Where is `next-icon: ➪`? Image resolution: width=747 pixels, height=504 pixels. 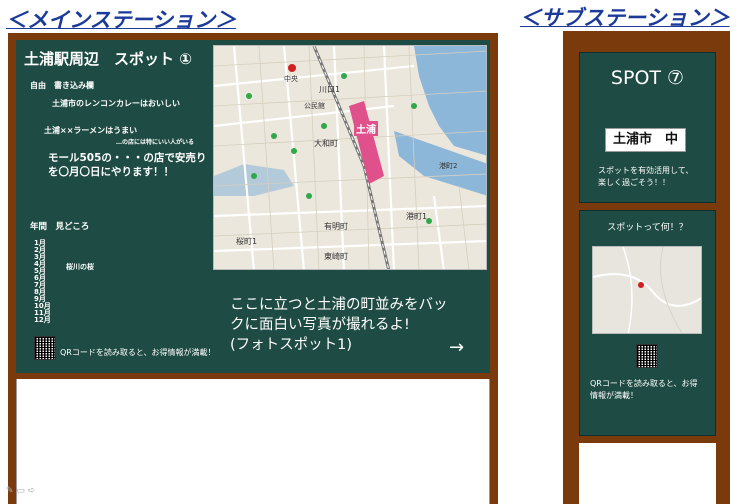 next-icon: ➪ is located at coordinates (32, 491).